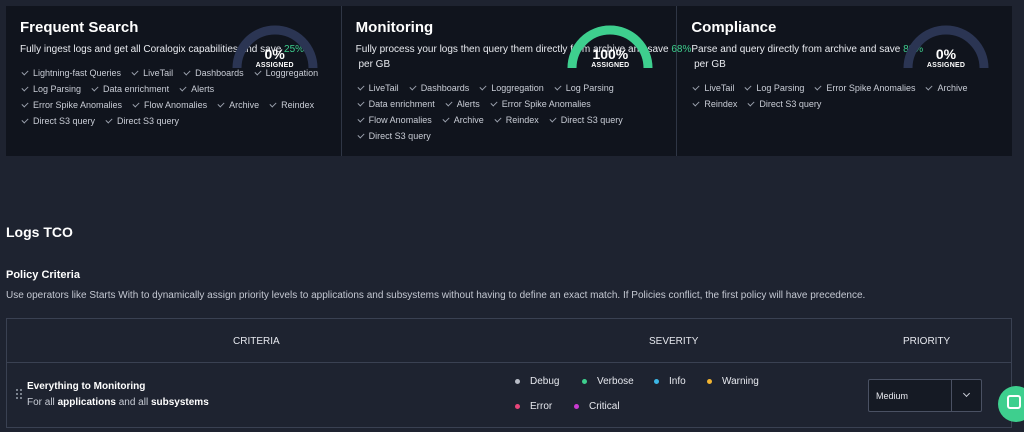 Image resolution: width=1024 pixels, height=432 pixels. Describe the element at coordinates (118, 402) in the screenshot. I see `policy-description: For all applications and all subsystems` at that location.